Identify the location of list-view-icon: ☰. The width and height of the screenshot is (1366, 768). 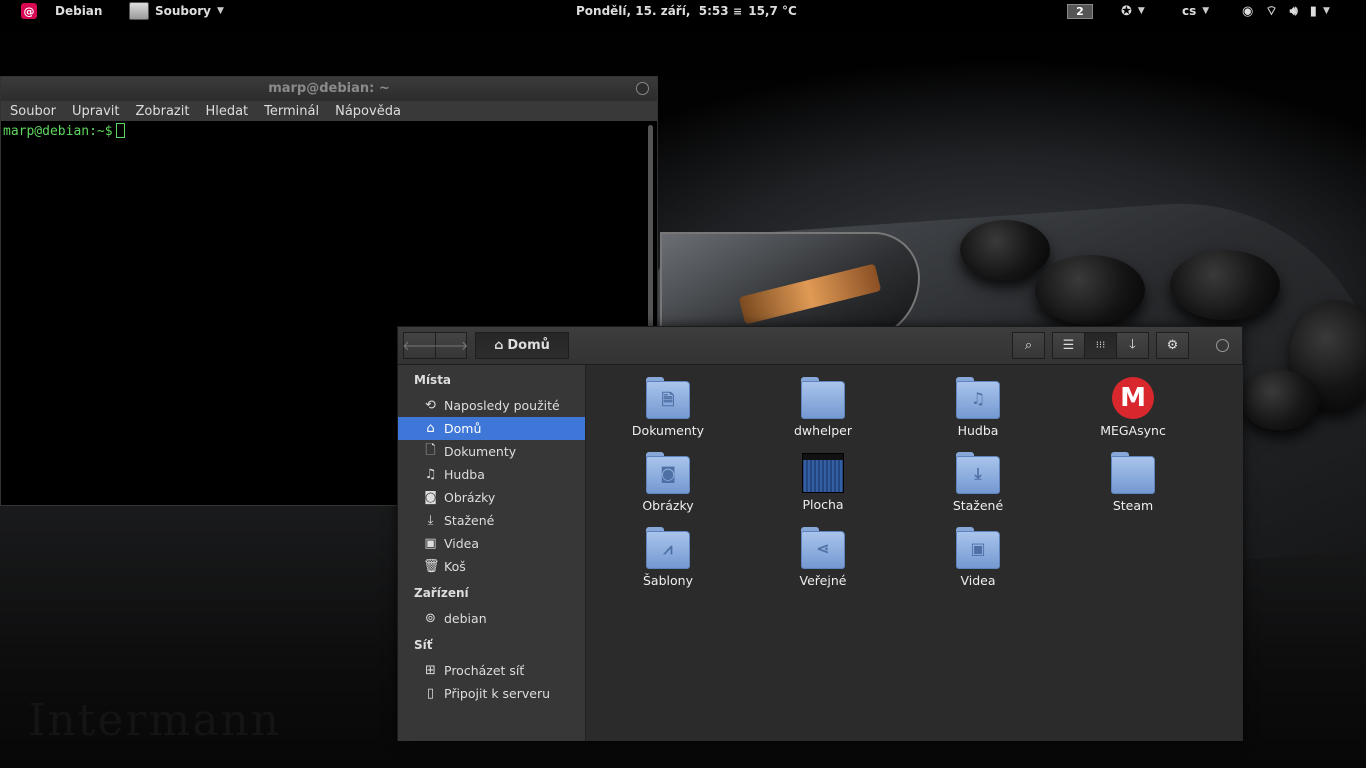
(1068, 345).